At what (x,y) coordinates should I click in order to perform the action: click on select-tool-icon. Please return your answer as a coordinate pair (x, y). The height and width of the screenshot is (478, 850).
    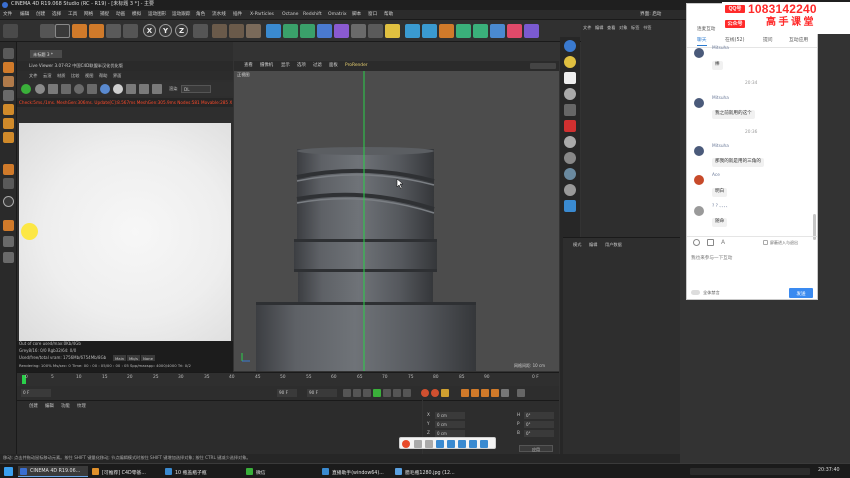
    Looking at the image, I should click on (47, 31).